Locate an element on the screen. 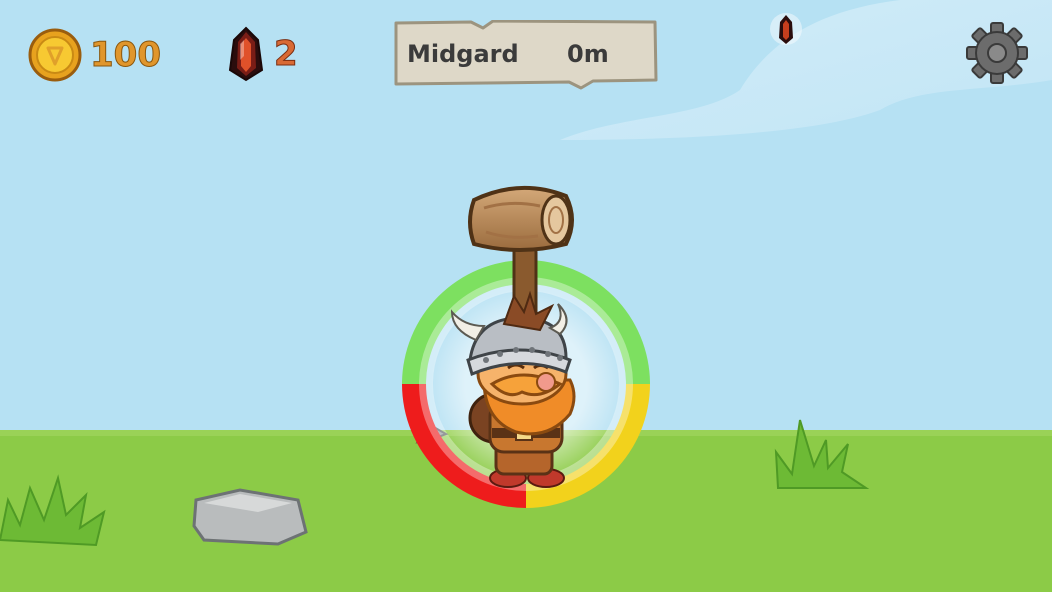 This screenshot has height=592, width=1052. gem-counter: 2 is located at coordinates (263, 54).